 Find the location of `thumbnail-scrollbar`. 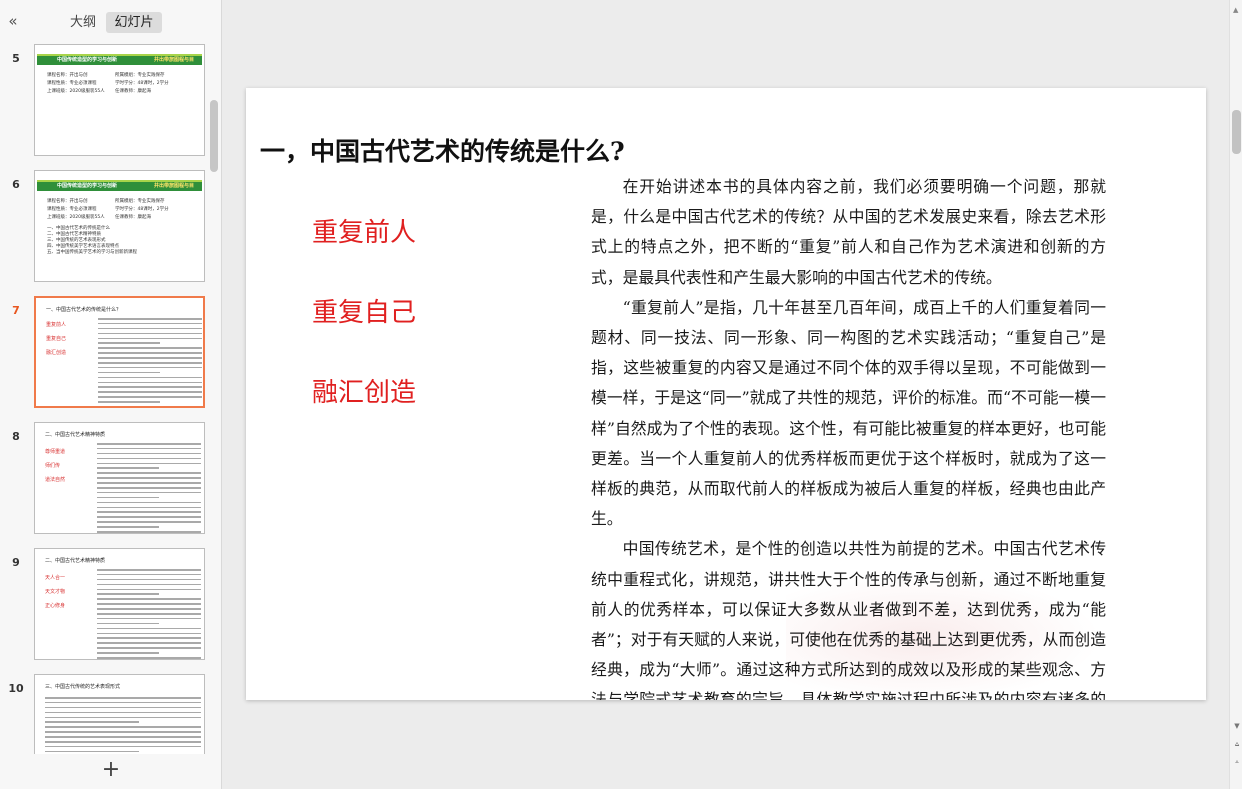

thumbnail-scrollbar is located at coordinates (214, 136).